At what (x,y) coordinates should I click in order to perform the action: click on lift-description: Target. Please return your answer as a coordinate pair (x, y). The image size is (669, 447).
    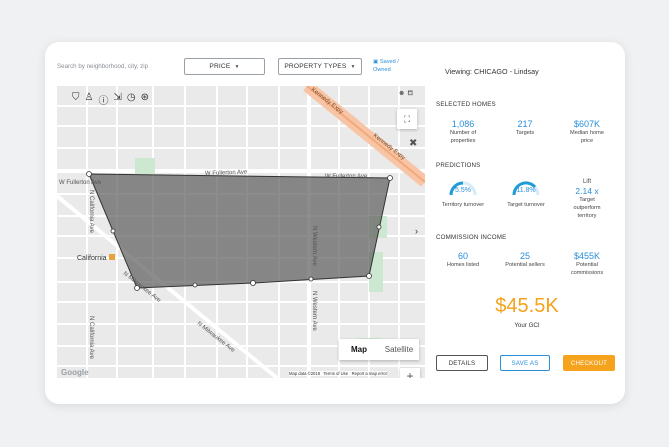
    Looking at the image, I should click on (587, 200).